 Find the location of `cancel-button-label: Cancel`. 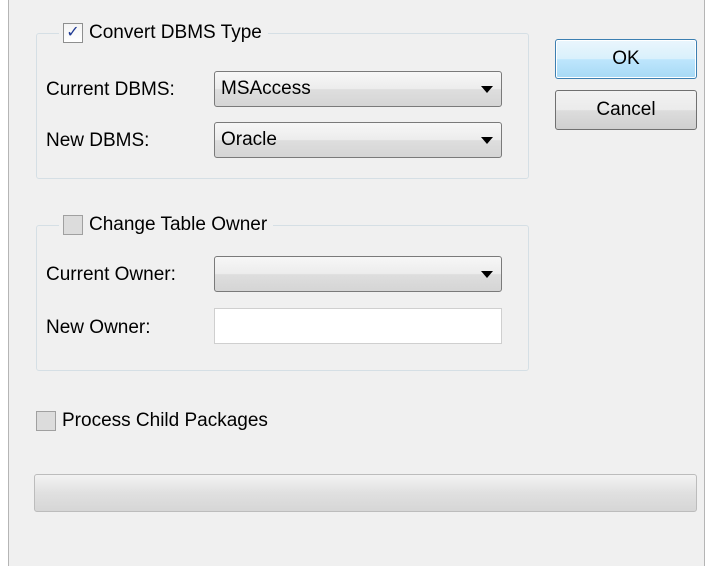

cancel-button-label: Cancel is located at coordinates (626, 109).